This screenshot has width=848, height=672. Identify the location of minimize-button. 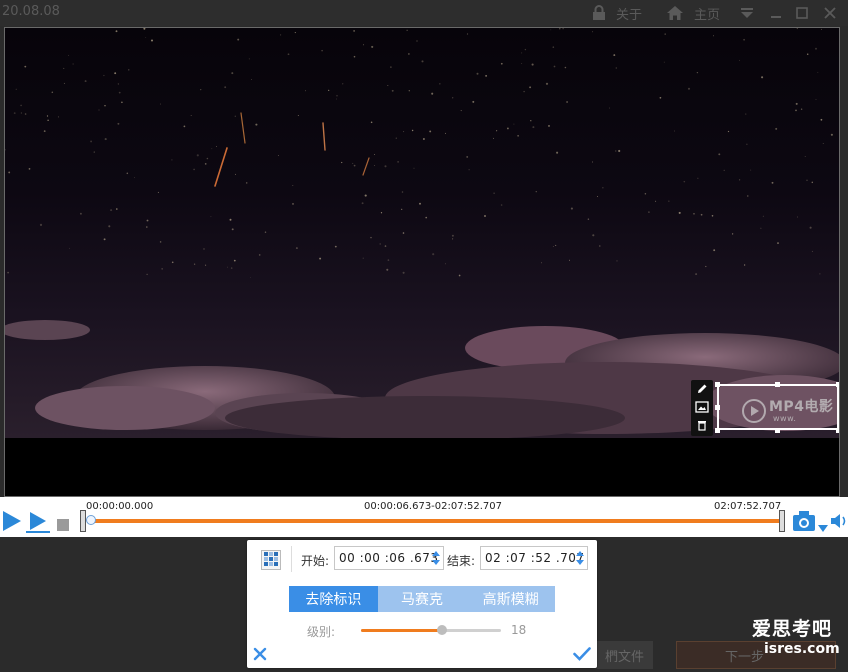
(776, 13).